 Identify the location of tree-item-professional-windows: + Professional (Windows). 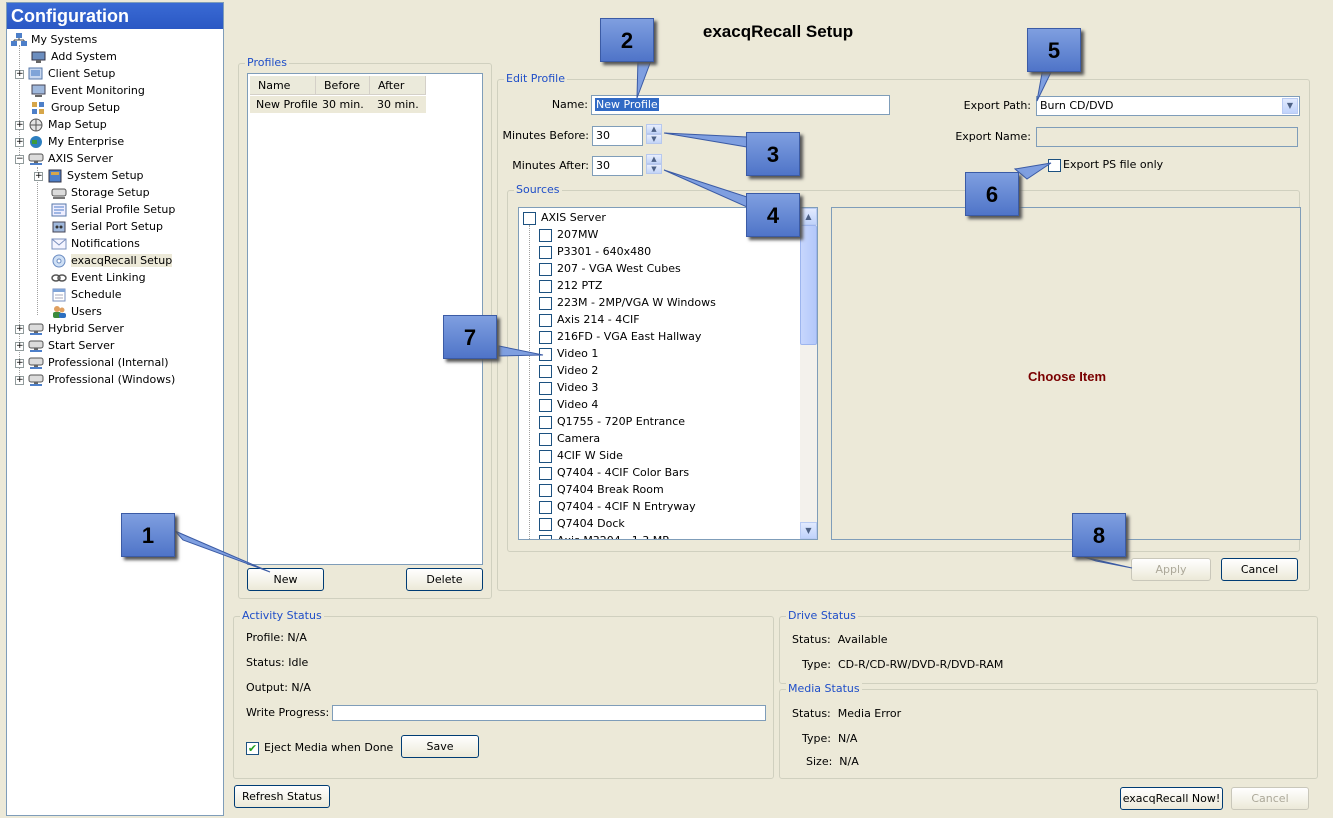
(95, 379).